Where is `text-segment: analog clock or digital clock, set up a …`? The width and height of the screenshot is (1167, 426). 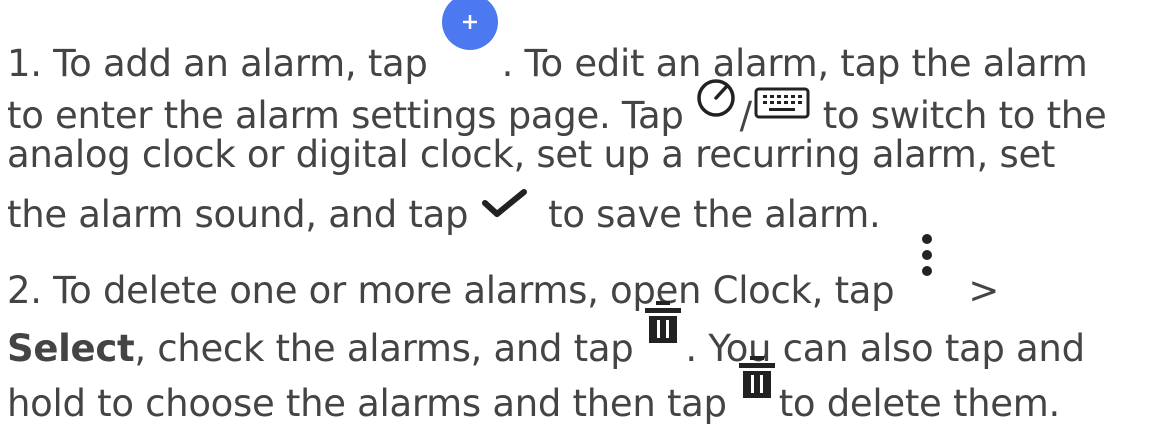 text-segment: analog clock or digital clock, set up a … is located at coordinates (531, 154).